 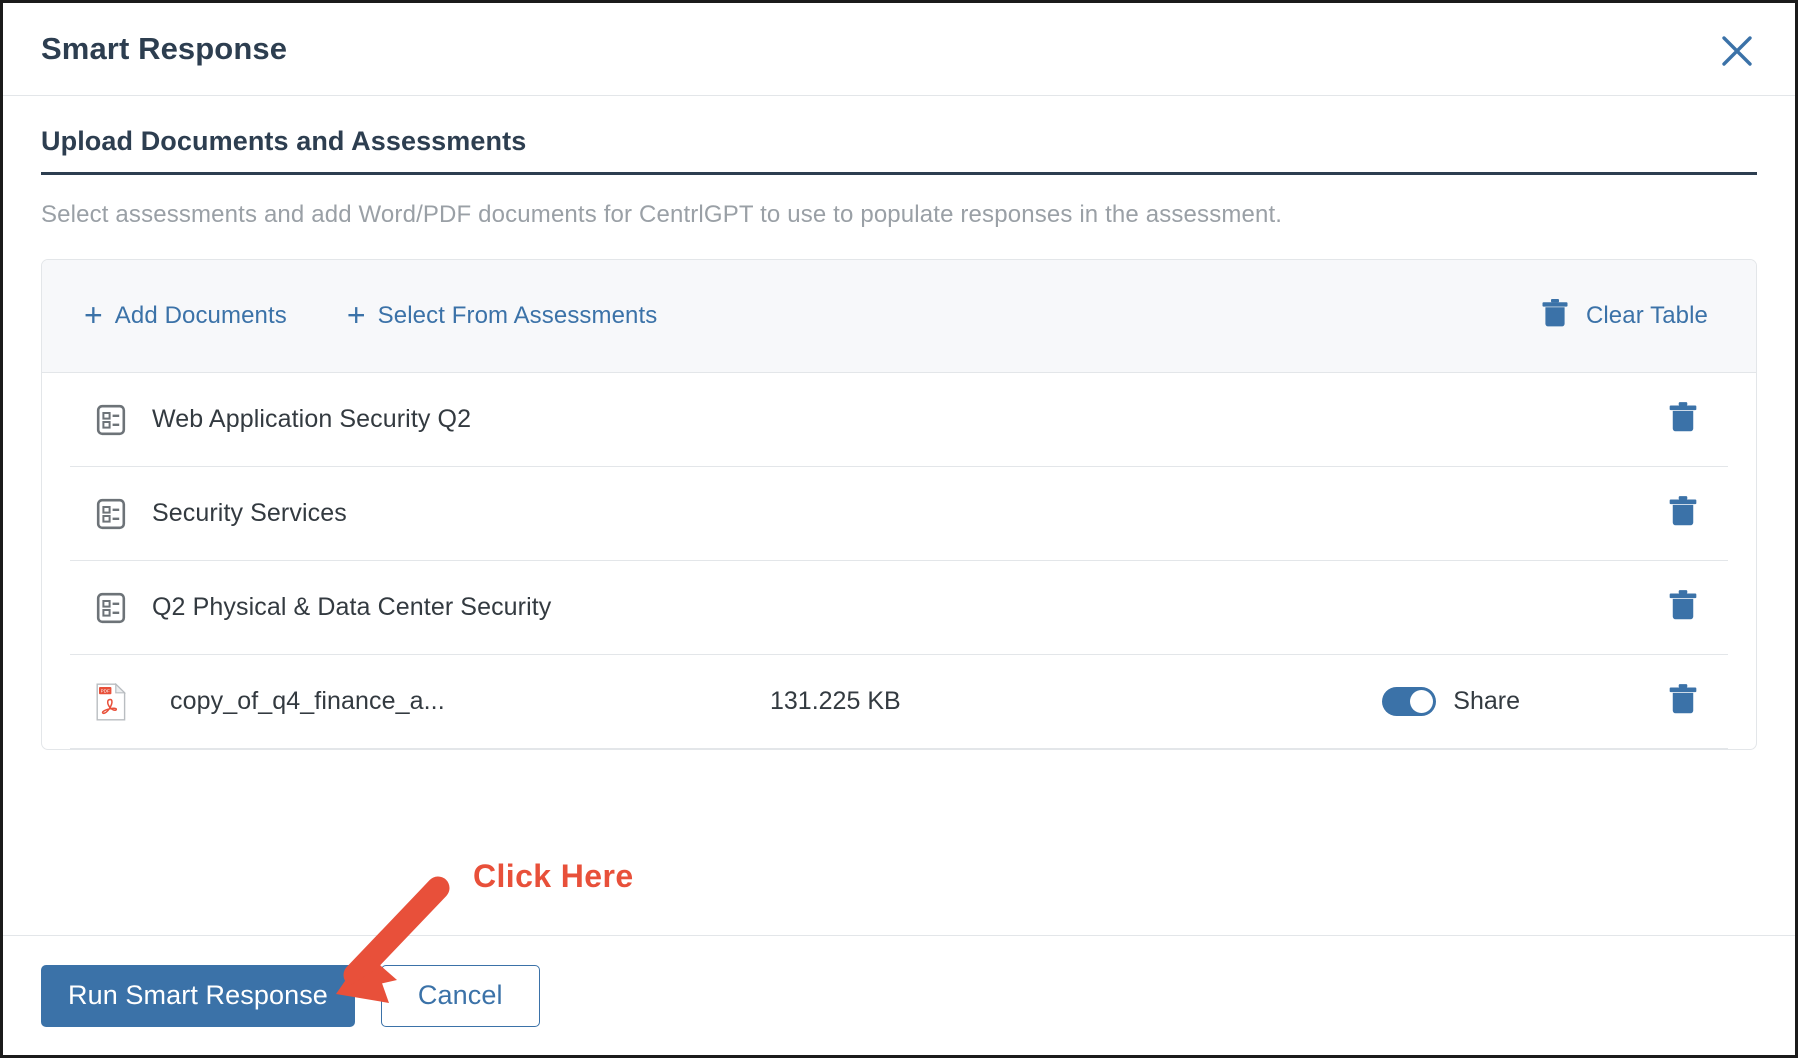 I want to click on page-title: Smart Response, so click(x=164, y=48).